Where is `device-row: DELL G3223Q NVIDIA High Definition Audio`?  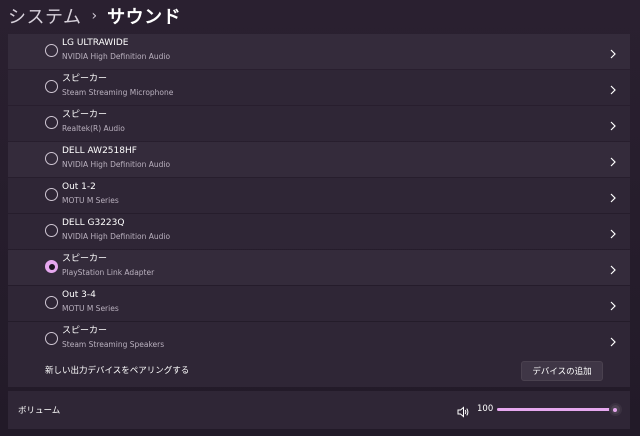 device-row: DELL G3223Q NVIDIA High Definition Audio is located at coordinates (319, 231).